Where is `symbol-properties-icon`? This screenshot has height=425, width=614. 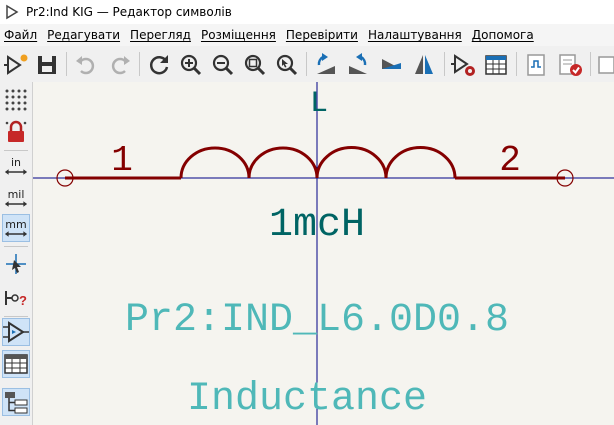 symbol-properties-icon is located at coordinates (464, 65).